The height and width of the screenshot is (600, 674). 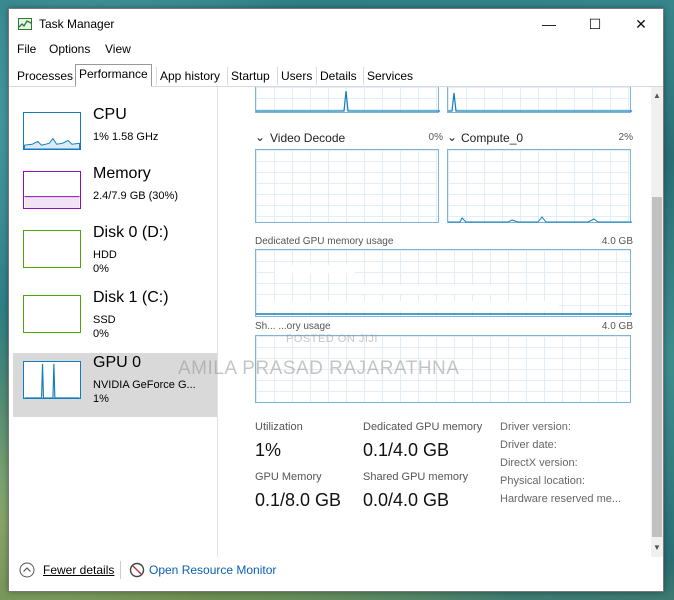 I want to click on engine-graph-top-left-plot, so click(x=348, y=101).